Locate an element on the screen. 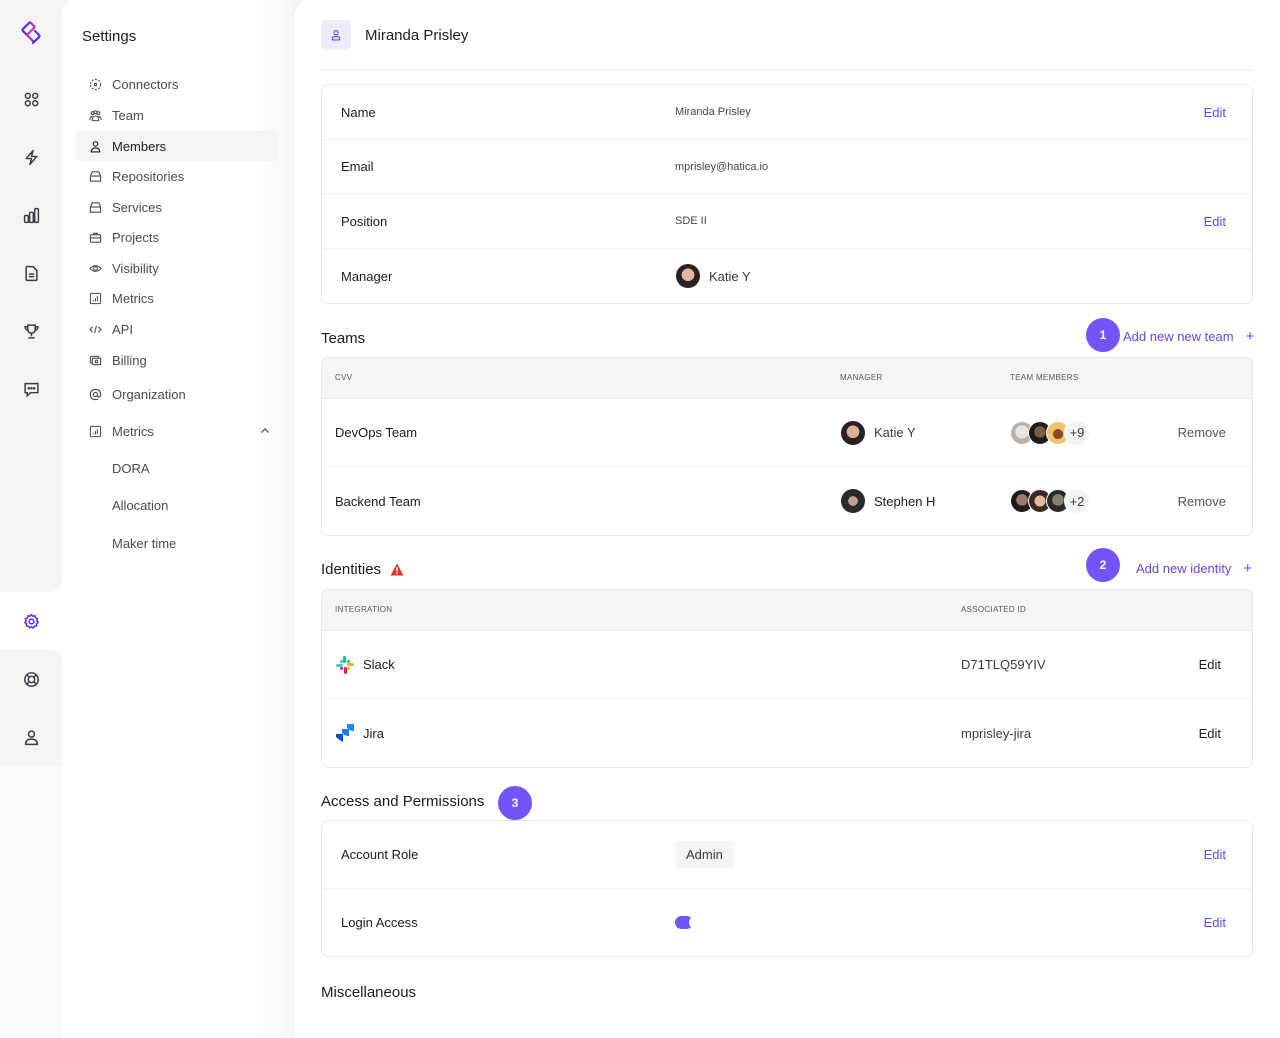 Image resolution: width=1280 pixels, height=1038 pixels. metrics-icon is located at coordinates (95, 431).